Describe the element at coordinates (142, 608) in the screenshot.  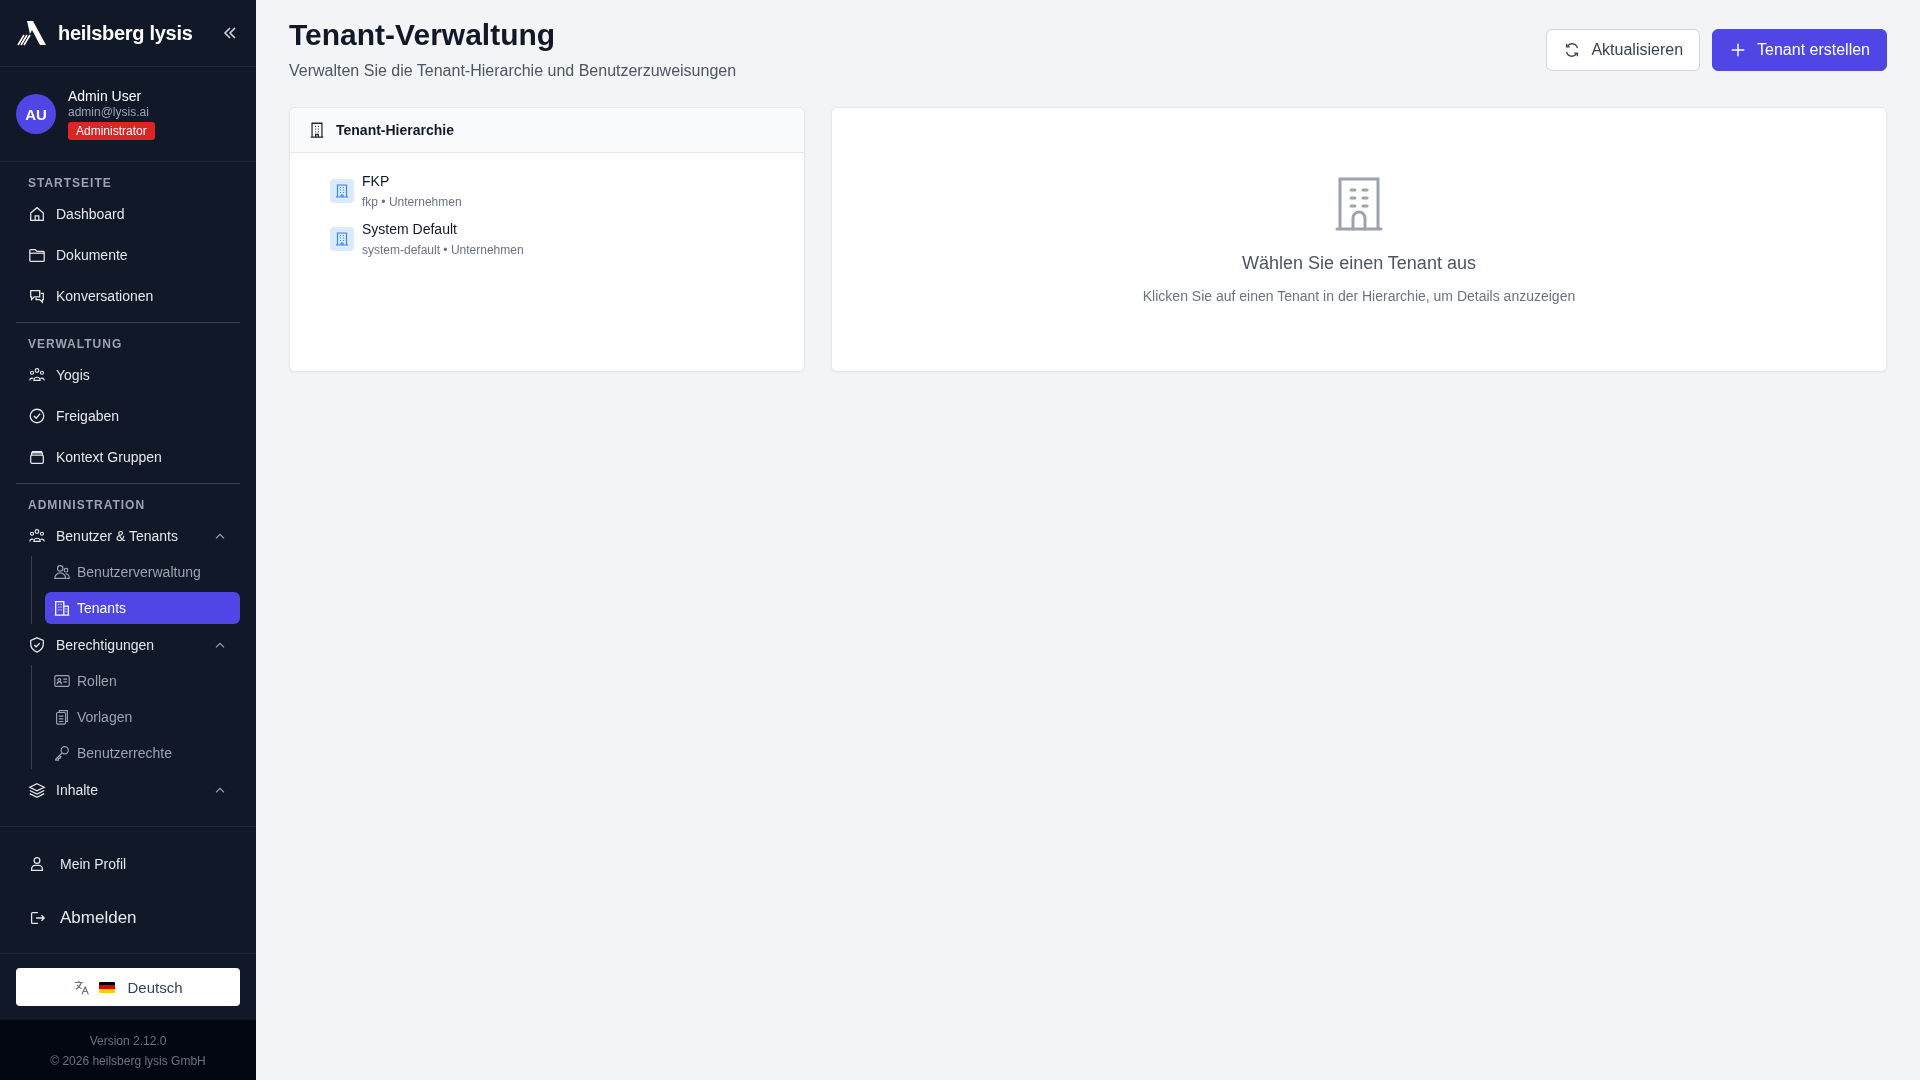
I see `sub-nav-item: Tenants` at that location.